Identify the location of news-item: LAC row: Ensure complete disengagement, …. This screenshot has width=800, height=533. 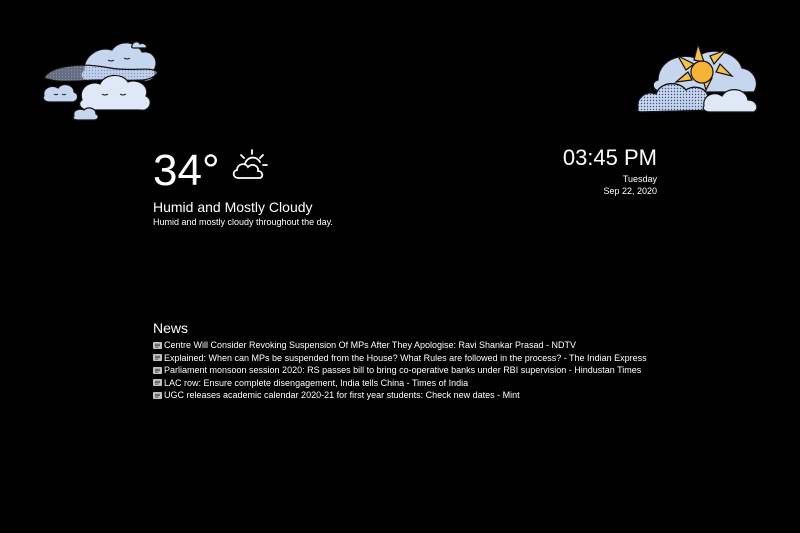
(433, 383).